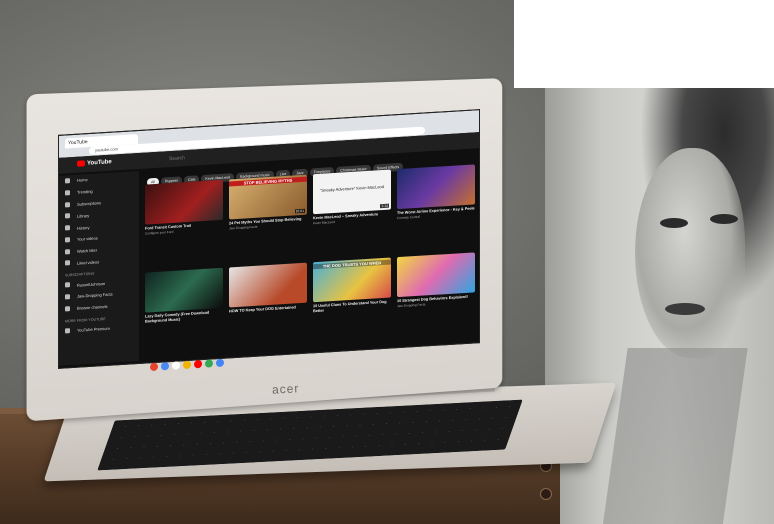 The width and height of the screenshot is (774, 524). Describe the element at coordinates (220, 362) in the screenshot. I see `play-store-icon` at that location.